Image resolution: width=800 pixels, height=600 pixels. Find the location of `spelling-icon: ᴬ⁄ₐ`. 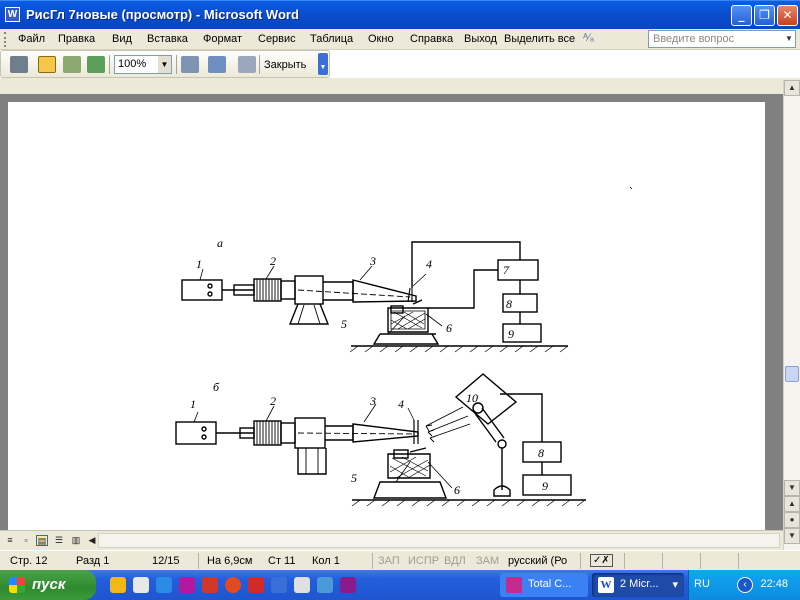

spelling-icon: ᴬ⁄ₐ is located at coordinates (588, 38).